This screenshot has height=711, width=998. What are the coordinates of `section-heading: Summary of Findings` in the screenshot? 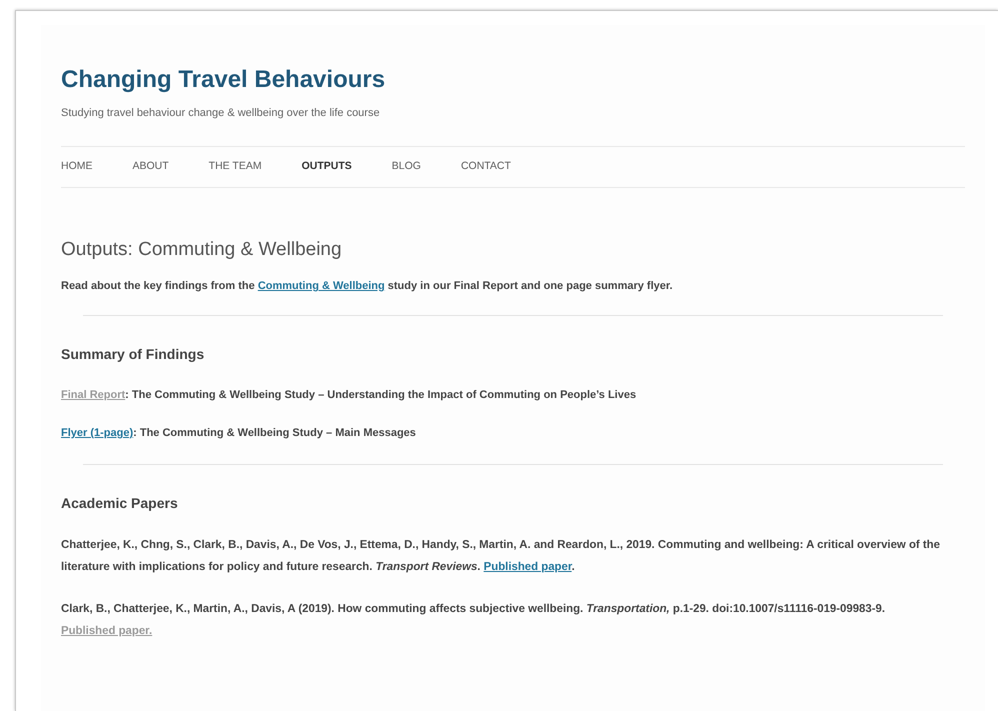 It's located at (133, 354).